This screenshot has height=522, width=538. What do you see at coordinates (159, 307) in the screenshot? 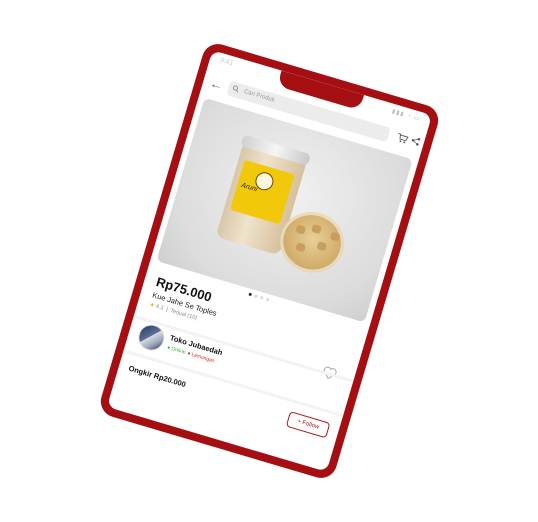
I see `rating-value: 4.3` at bounding box center [159, 307].